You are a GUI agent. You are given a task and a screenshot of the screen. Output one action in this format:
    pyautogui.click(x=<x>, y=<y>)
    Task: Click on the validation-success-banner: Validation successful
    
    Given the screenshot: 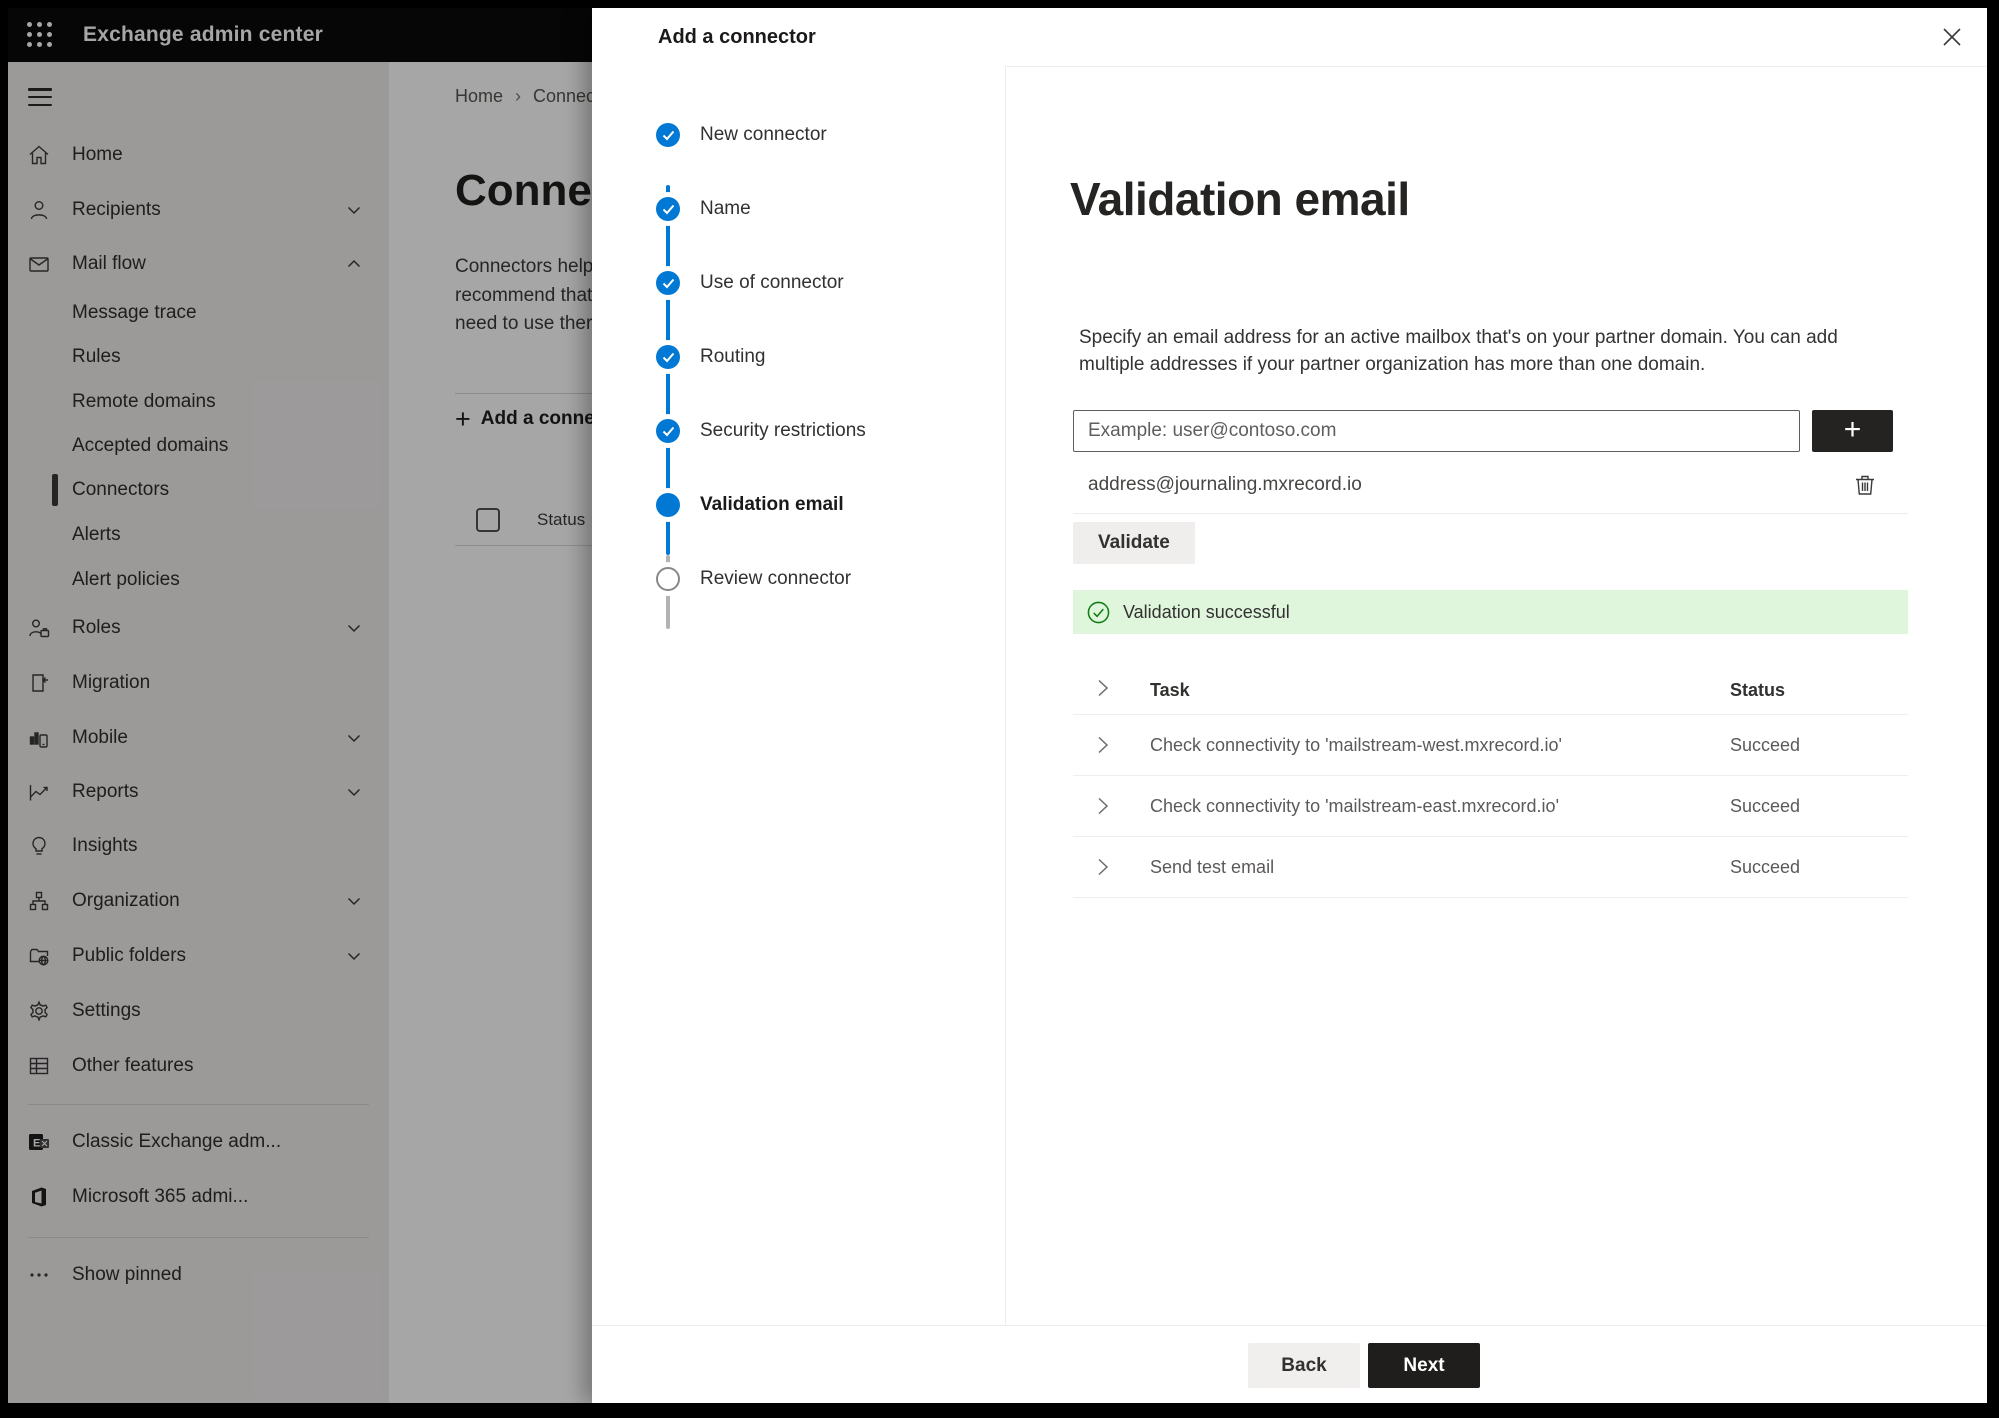 What is the action you would take?
    pyautogui.click(x=1490, y=612)
    